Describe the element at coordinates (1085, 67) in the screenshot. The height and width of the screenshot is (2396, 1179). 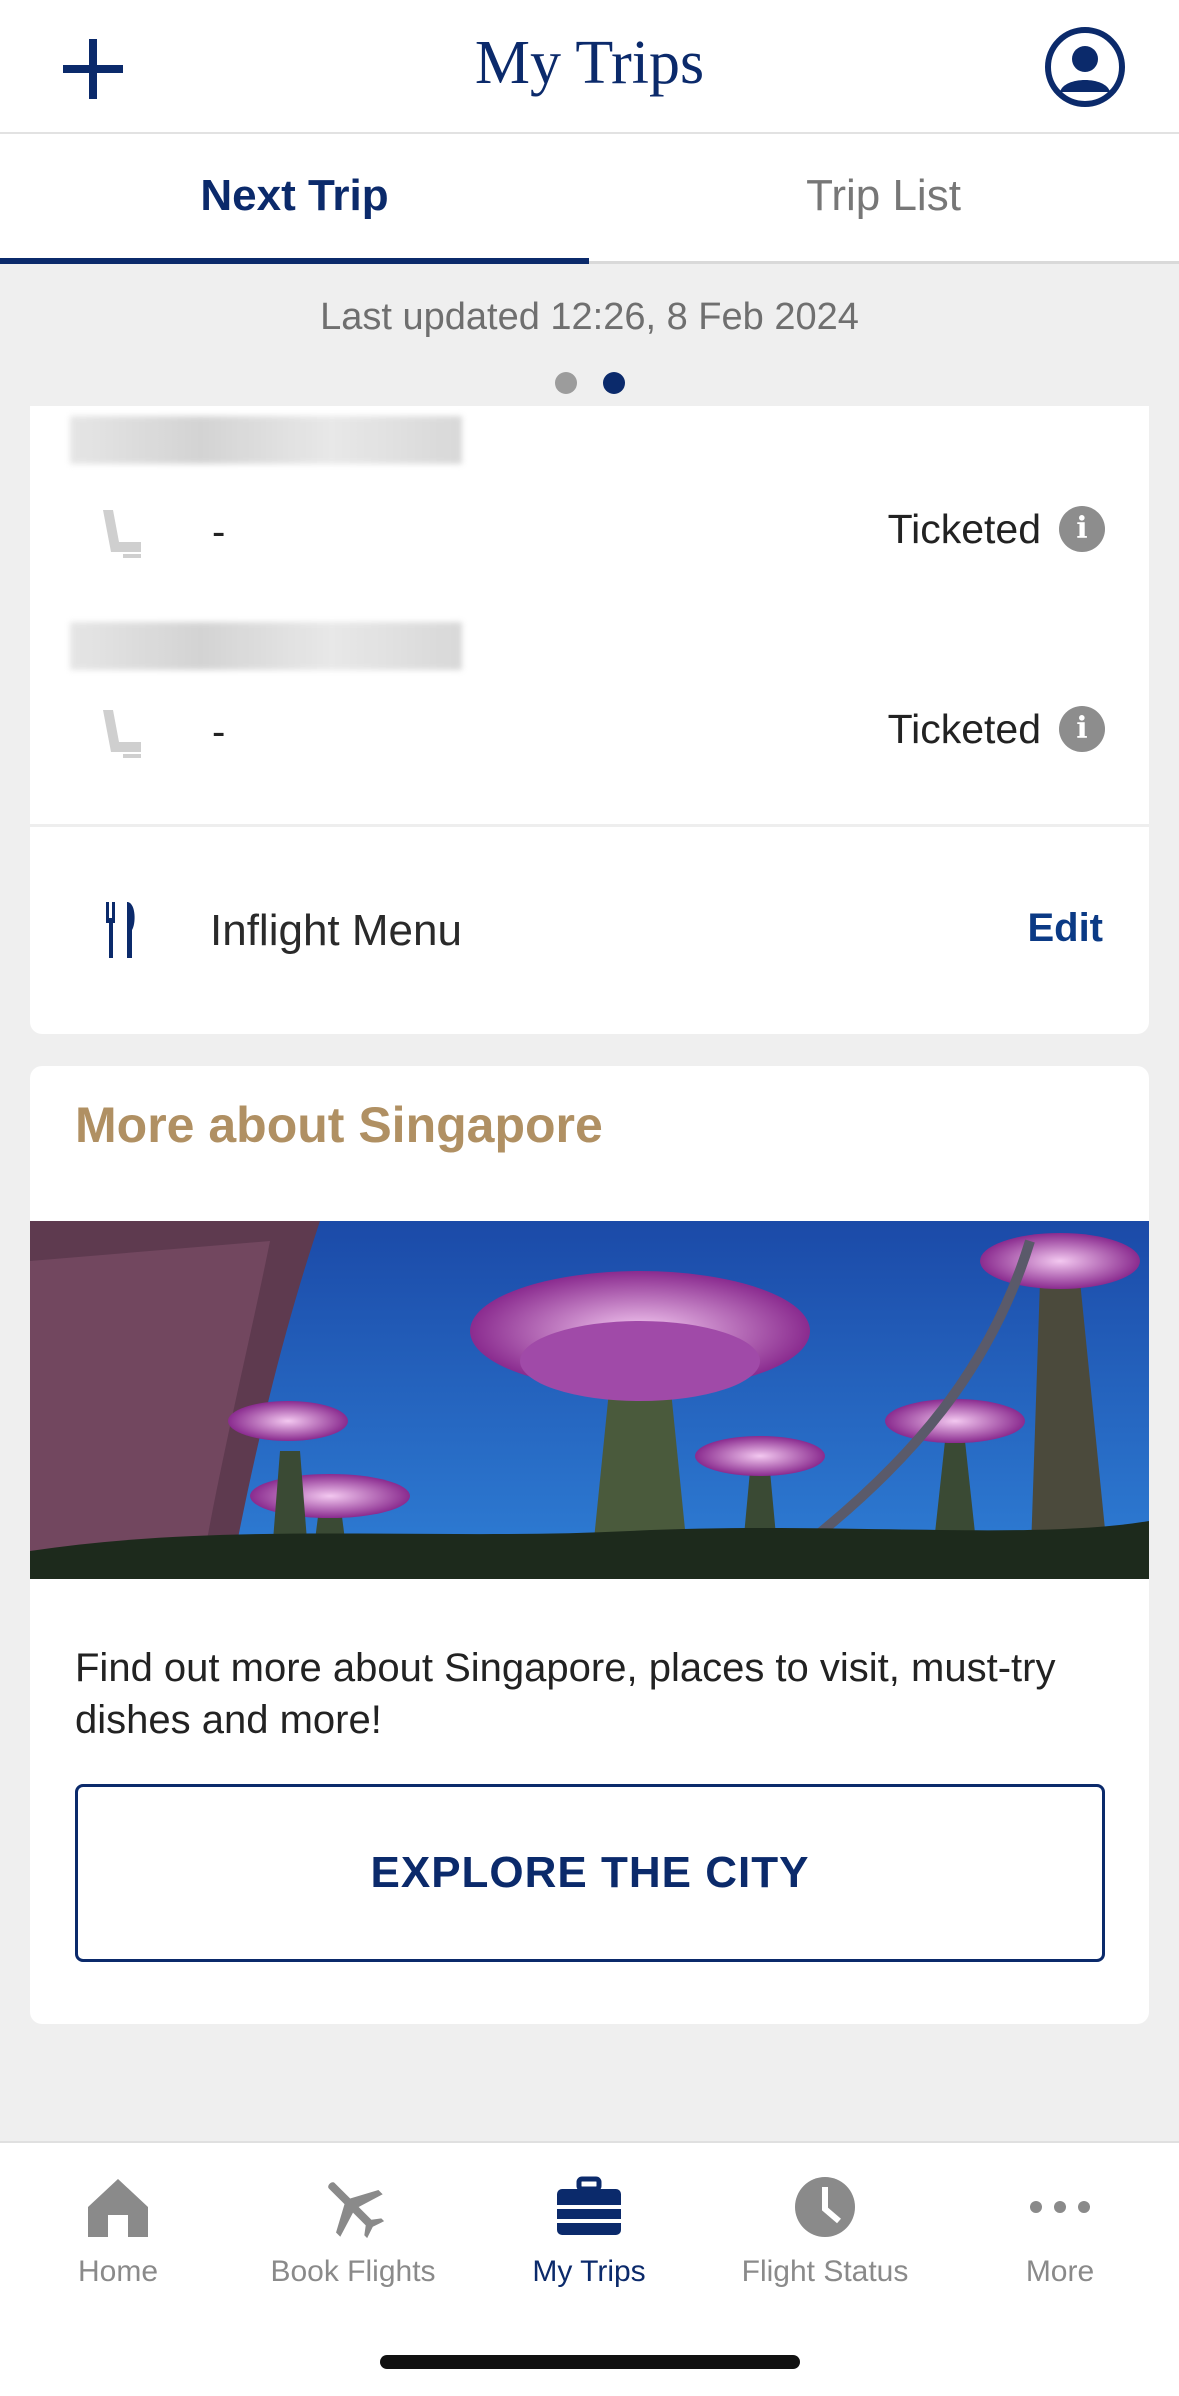
I see `profile-icon` at that location.